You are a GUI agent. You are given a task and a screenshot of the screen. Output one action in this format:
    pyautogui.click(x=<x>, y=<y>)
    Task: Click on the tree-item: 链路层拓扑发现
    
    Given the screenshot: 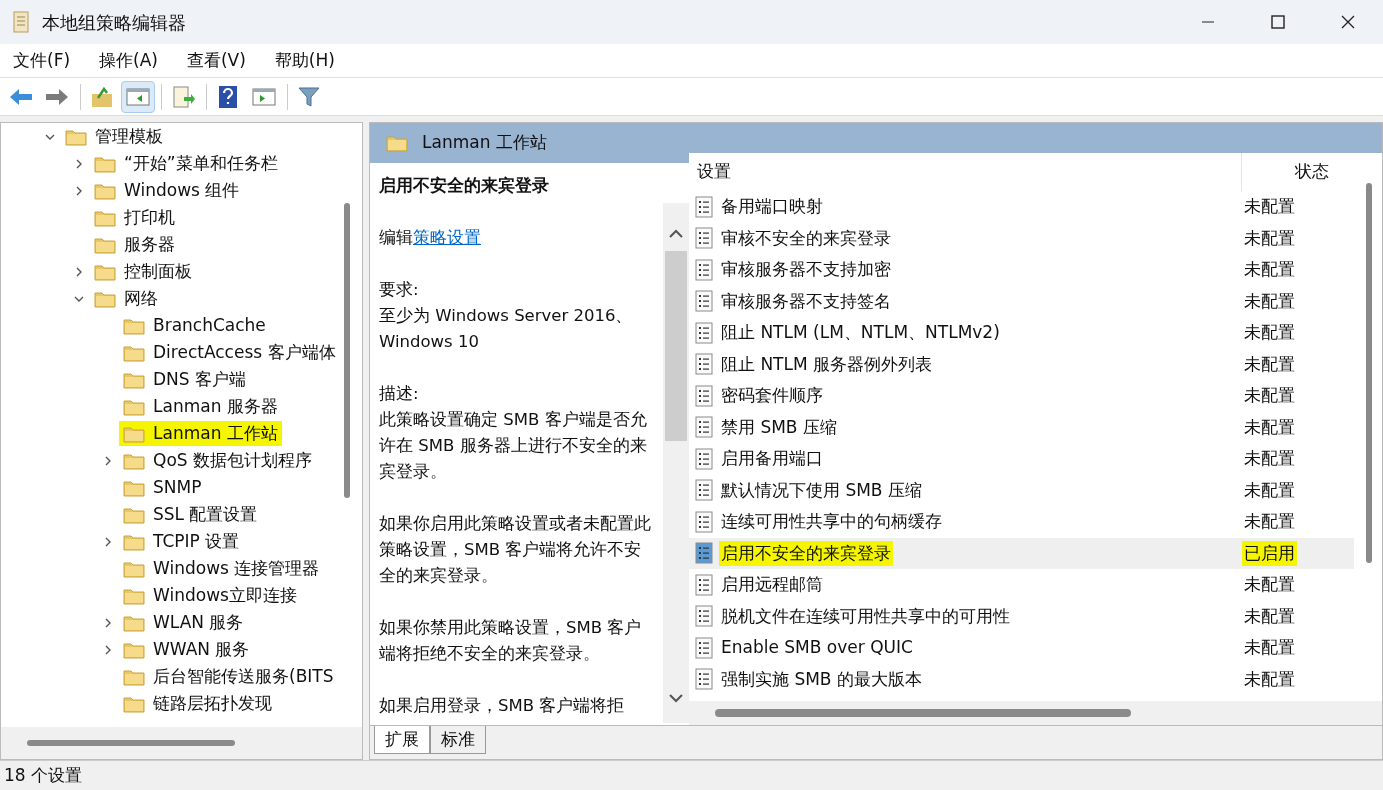 What is the action you would take?
    pyautogui.click(x=197, y=703)
    